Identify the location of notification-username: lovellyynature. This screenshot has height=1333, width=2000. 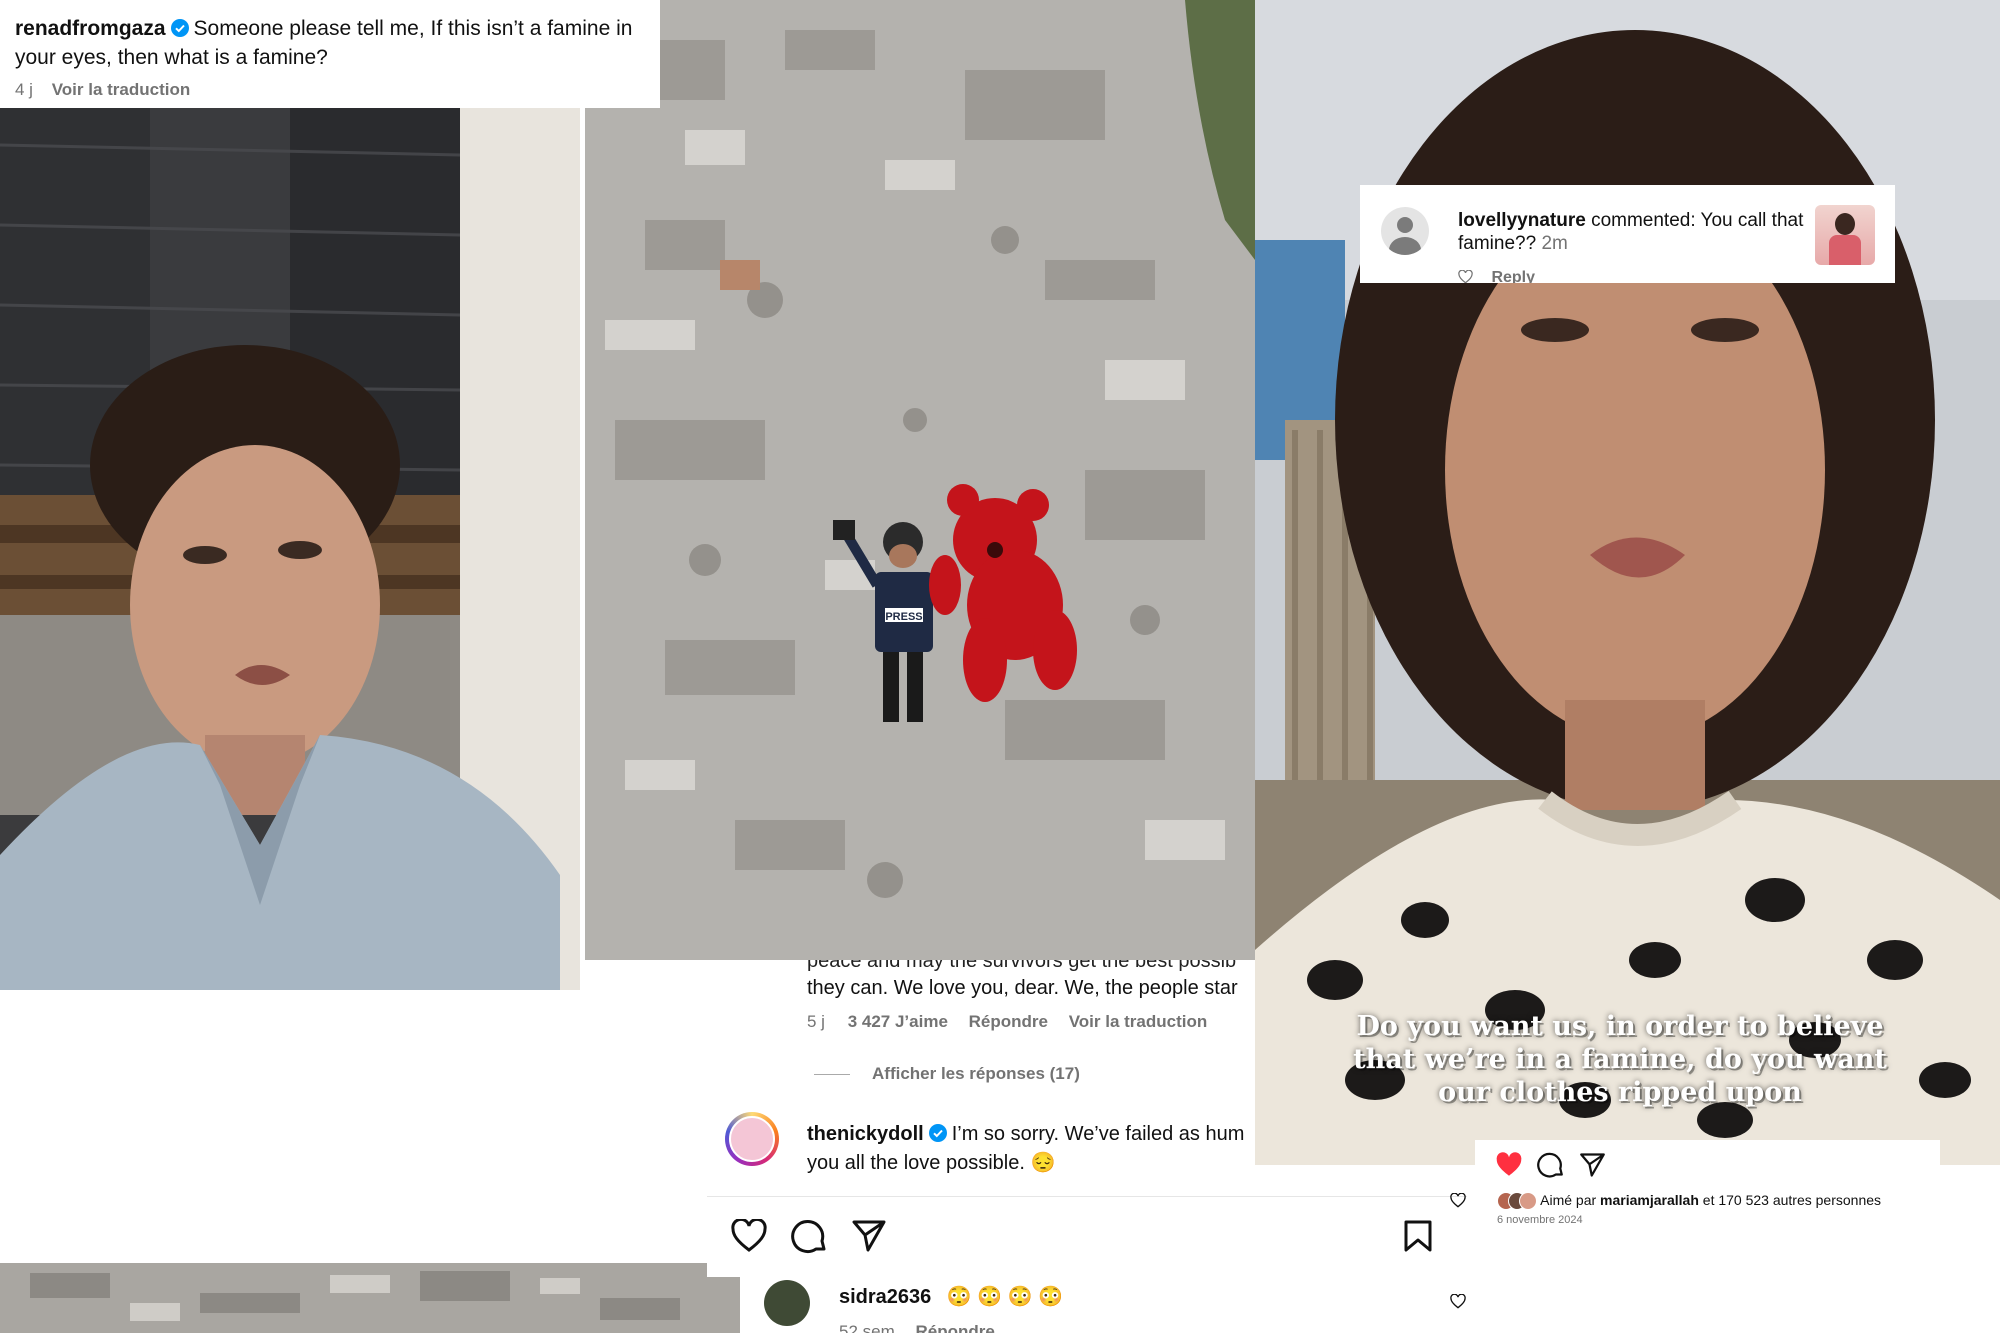
(1522, 220).